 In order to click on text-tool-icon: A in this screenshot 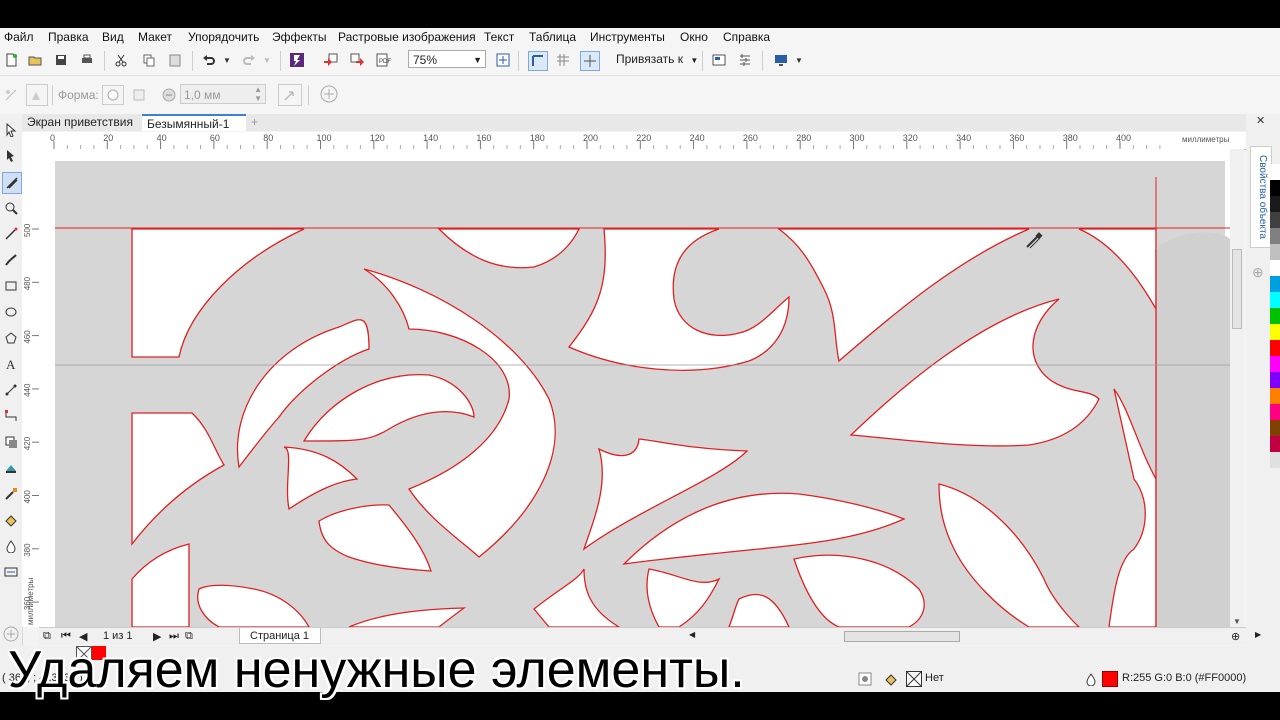, I will do `click(11, 364)`.